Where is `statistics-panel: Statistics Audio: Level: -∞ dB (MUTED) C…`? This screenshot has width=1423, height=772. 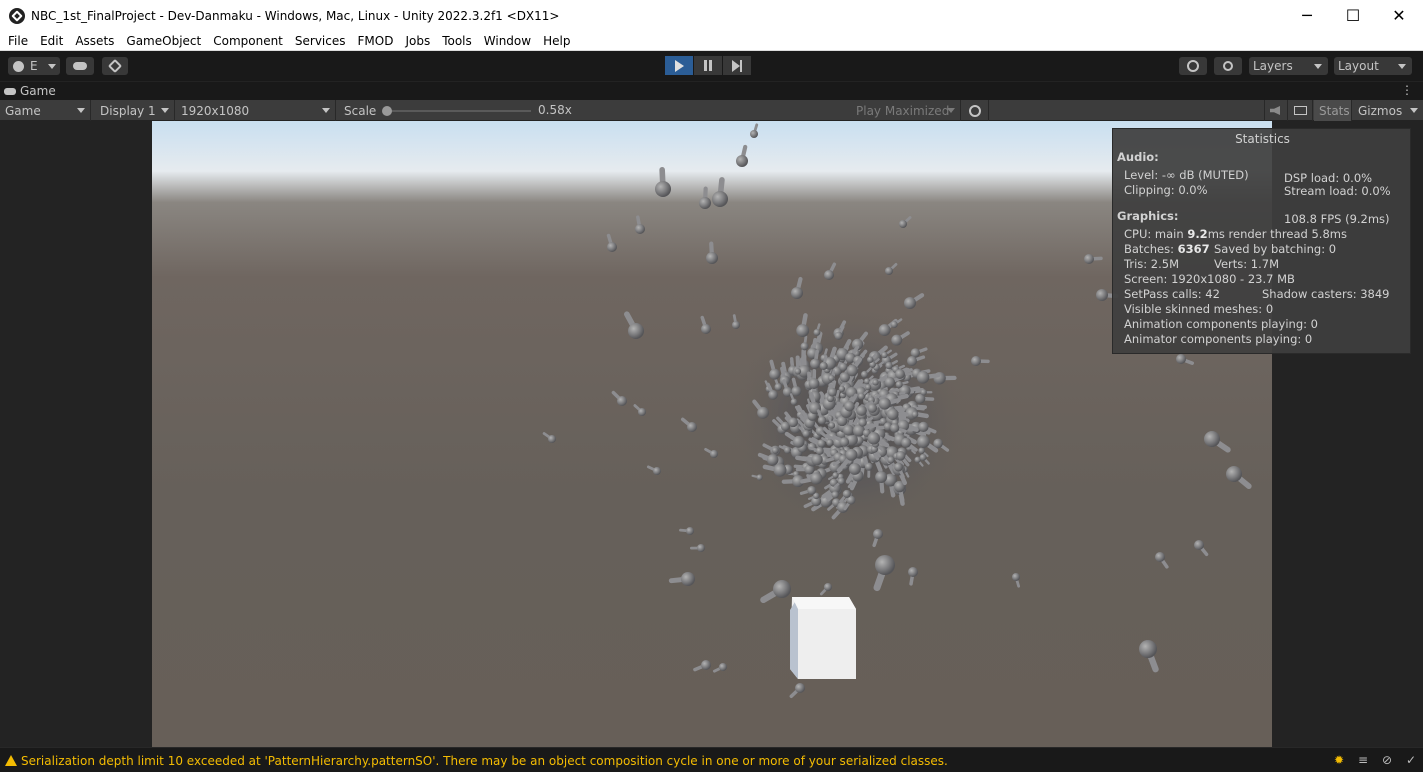 statistics-panel: Statistics Audio: Level: -∞ dB (MUTED) C… is located at coordinates (1261, 241).